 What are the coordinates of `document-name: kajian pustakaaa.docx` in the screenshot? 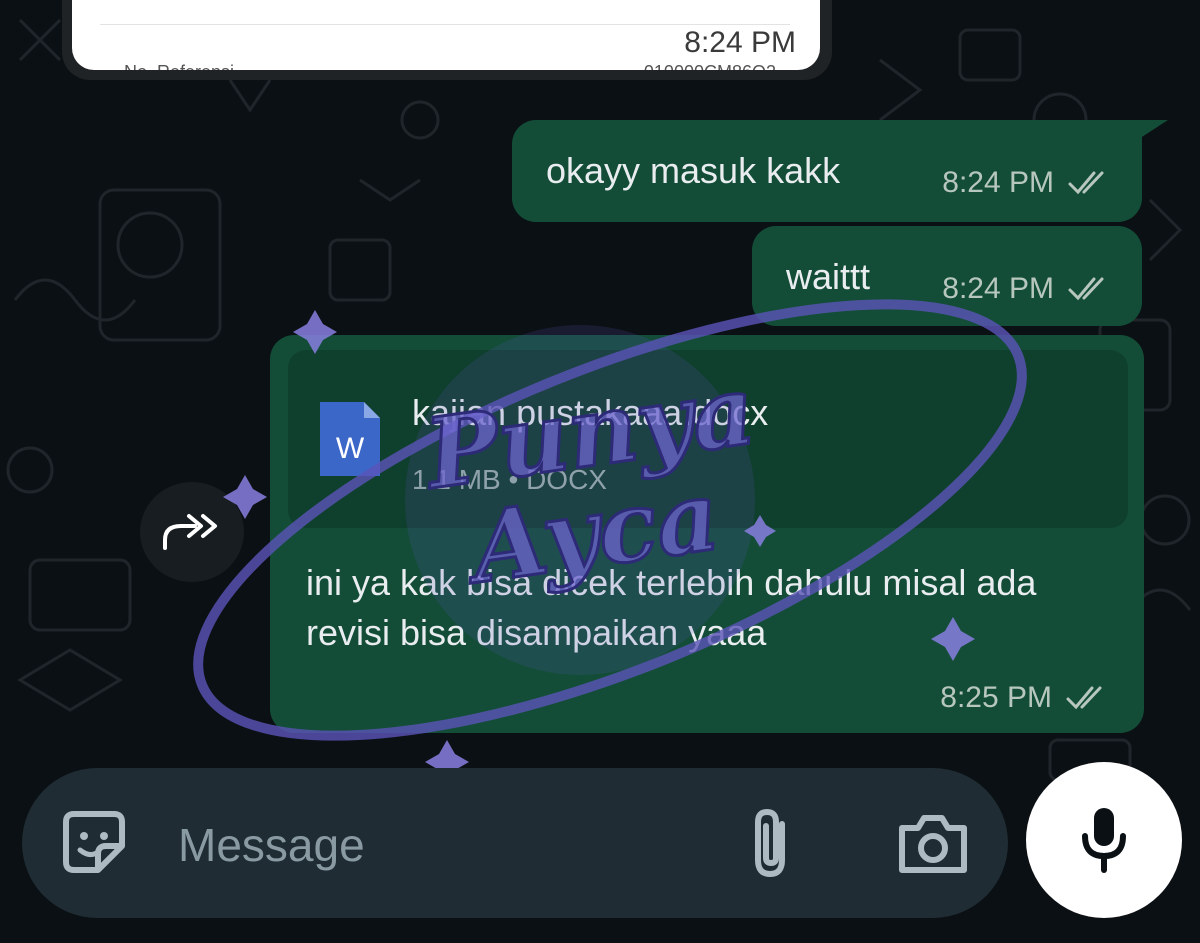 It's located at (590, 412).